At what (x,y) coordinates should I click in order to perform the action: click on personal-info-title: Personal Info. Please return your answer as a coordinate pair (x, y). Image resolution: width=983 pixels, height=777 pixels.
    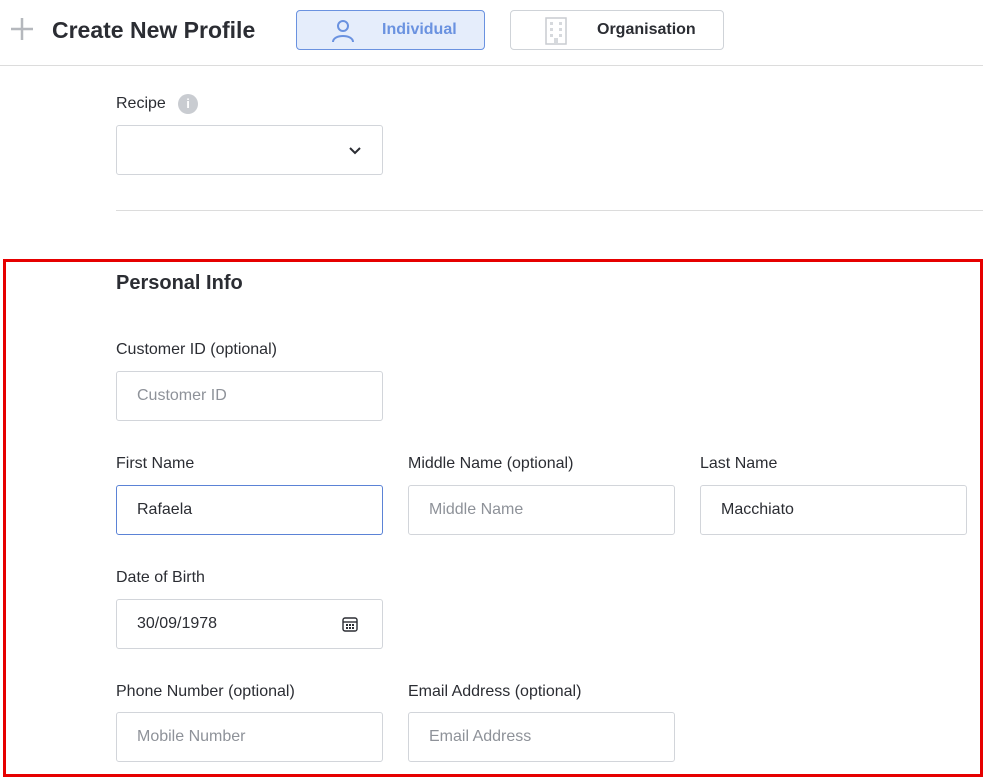
    Looking at the image, I should click on (179, 283).